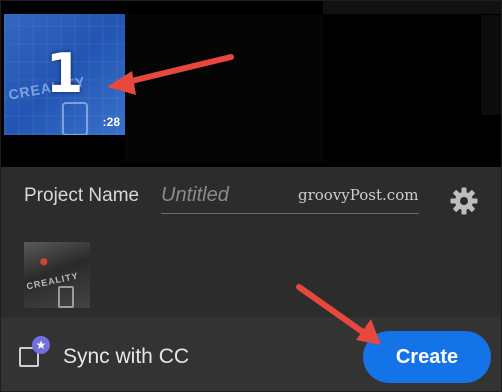  I want to click on project-media-thumbnail: CREALITY, so click(57, 275).